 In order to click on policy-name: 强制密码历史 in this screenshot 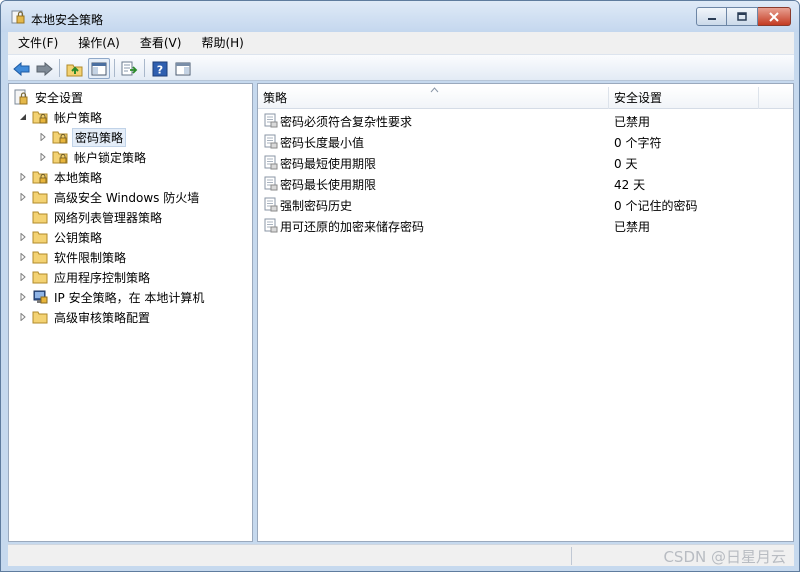, I will do `click(316, 206)`.